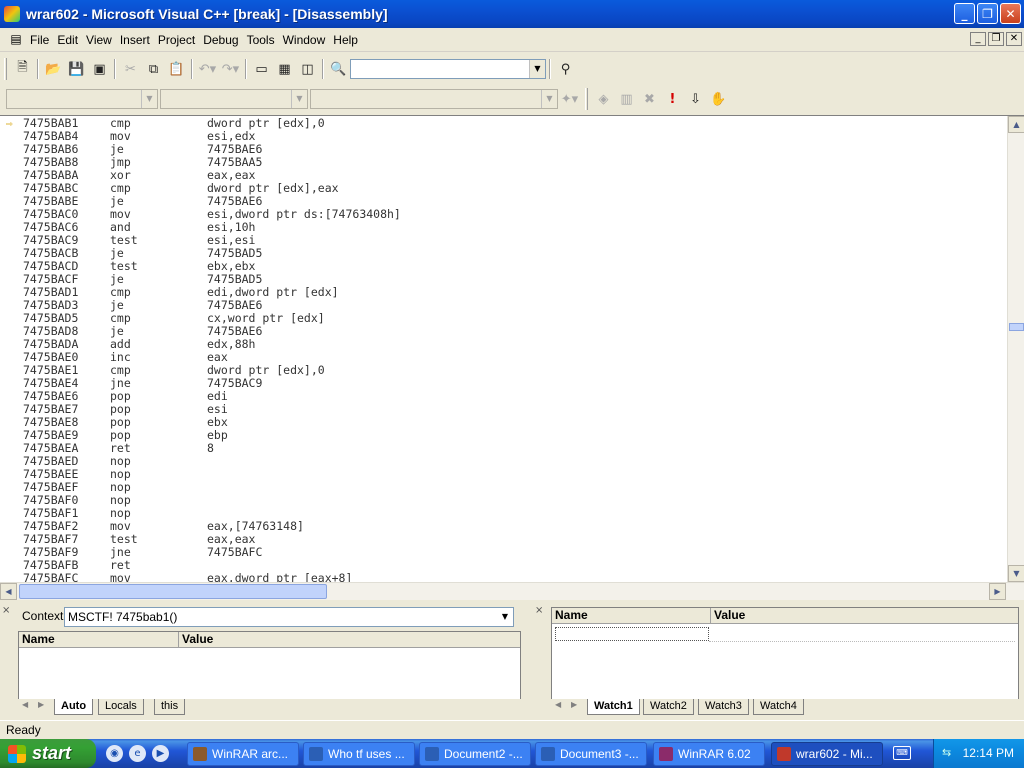 This screenshot has height=768, width=1024. What do you see at coordinates (505, 617) in the screenshot?
I see `context-dropdown-icon: ▼` at bounding box center [505, 617].